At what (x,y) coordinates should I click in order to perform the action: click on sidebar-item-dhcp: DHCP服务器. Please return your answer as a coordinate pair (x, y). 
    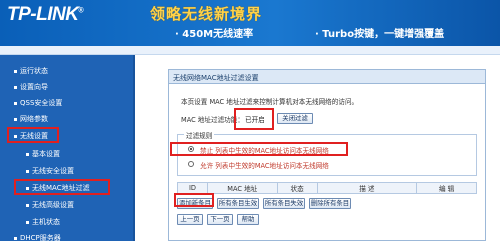
    Looking at the image, I should click on (37, 238).